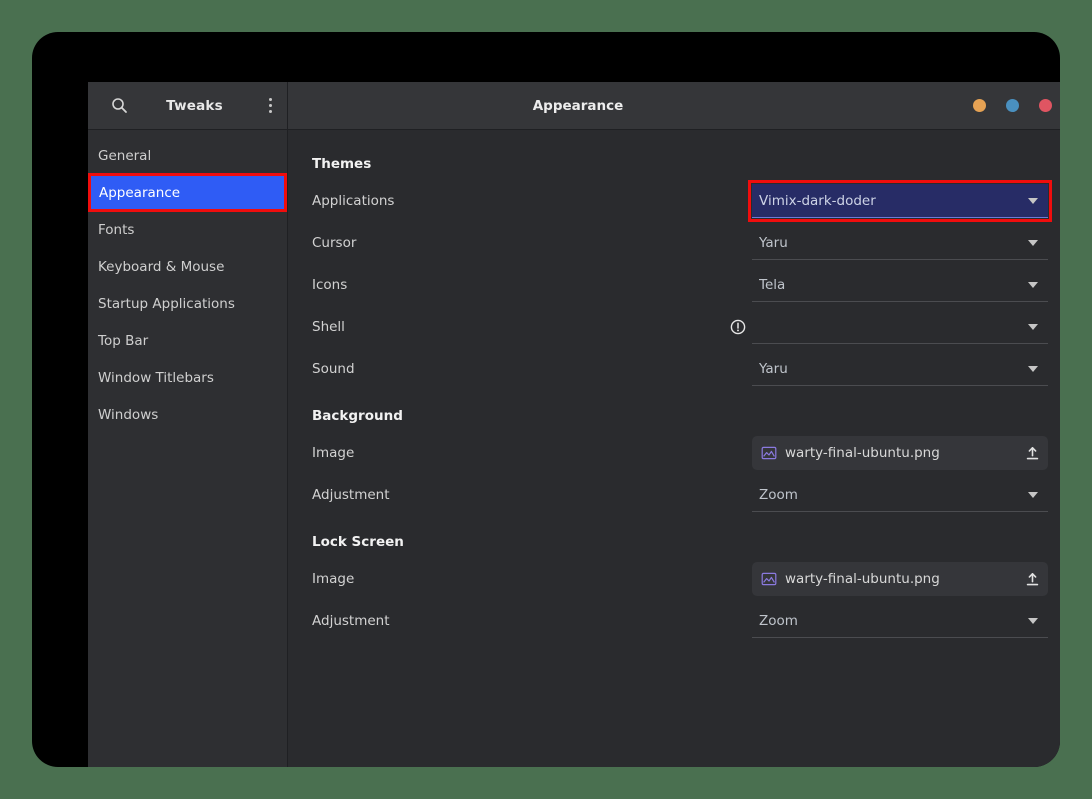 The width and height of the screenshot is (1092, 799). Describe the element at coordinates (357, 416) in the screenshot. I see `section-title-background: Background` at that location.